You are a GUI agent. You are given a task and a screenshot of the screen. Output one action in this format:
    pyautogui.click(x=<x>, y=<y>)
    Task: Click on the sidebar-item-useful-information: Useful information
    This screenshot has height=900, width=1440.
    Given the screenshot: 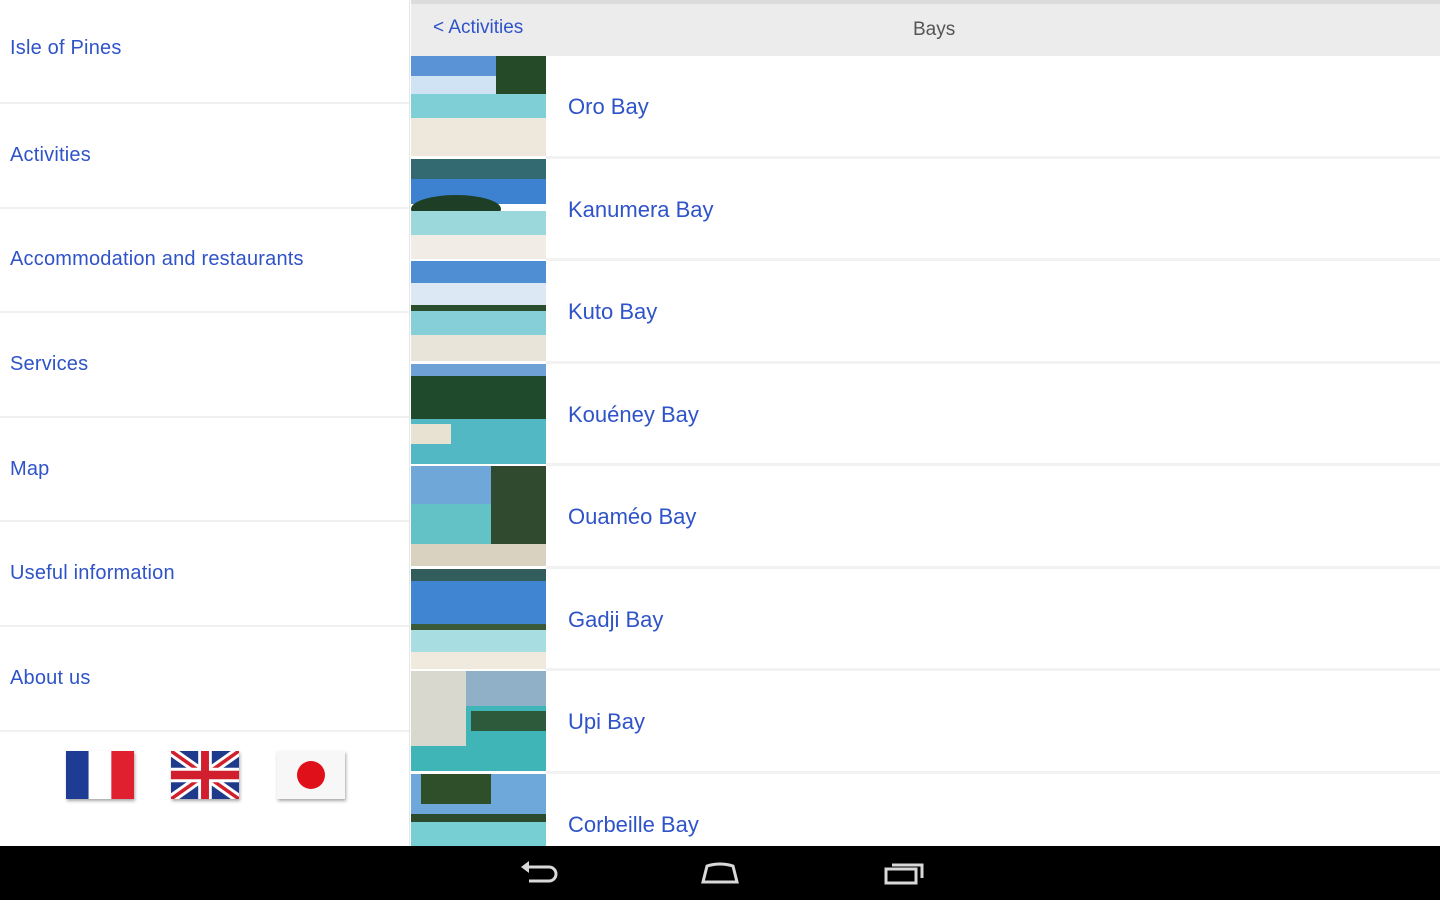 What is the action you would take?
    pyautogui.click(x=204, y=574)
    